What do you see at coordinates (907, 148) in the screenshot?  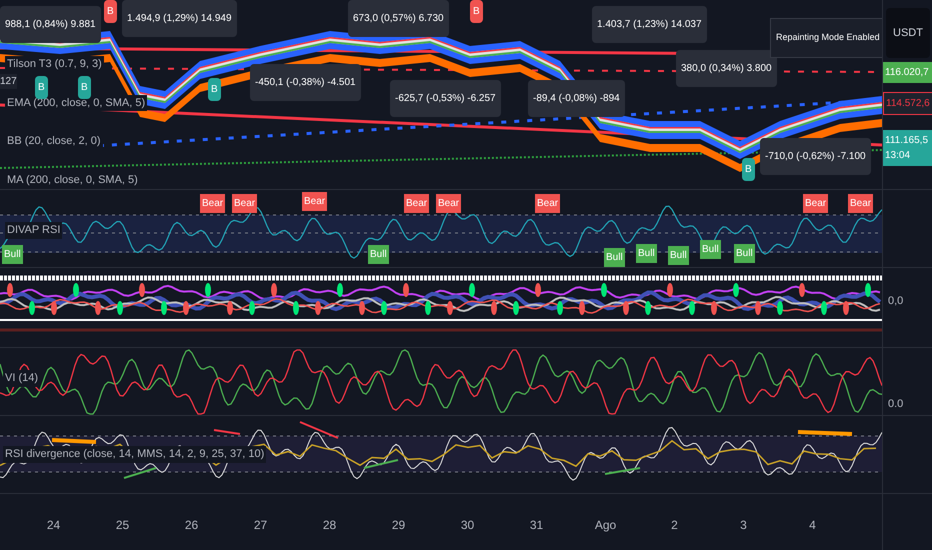 I see `price-label: 111.165,5 13:04` at bounding box center [907, 148].